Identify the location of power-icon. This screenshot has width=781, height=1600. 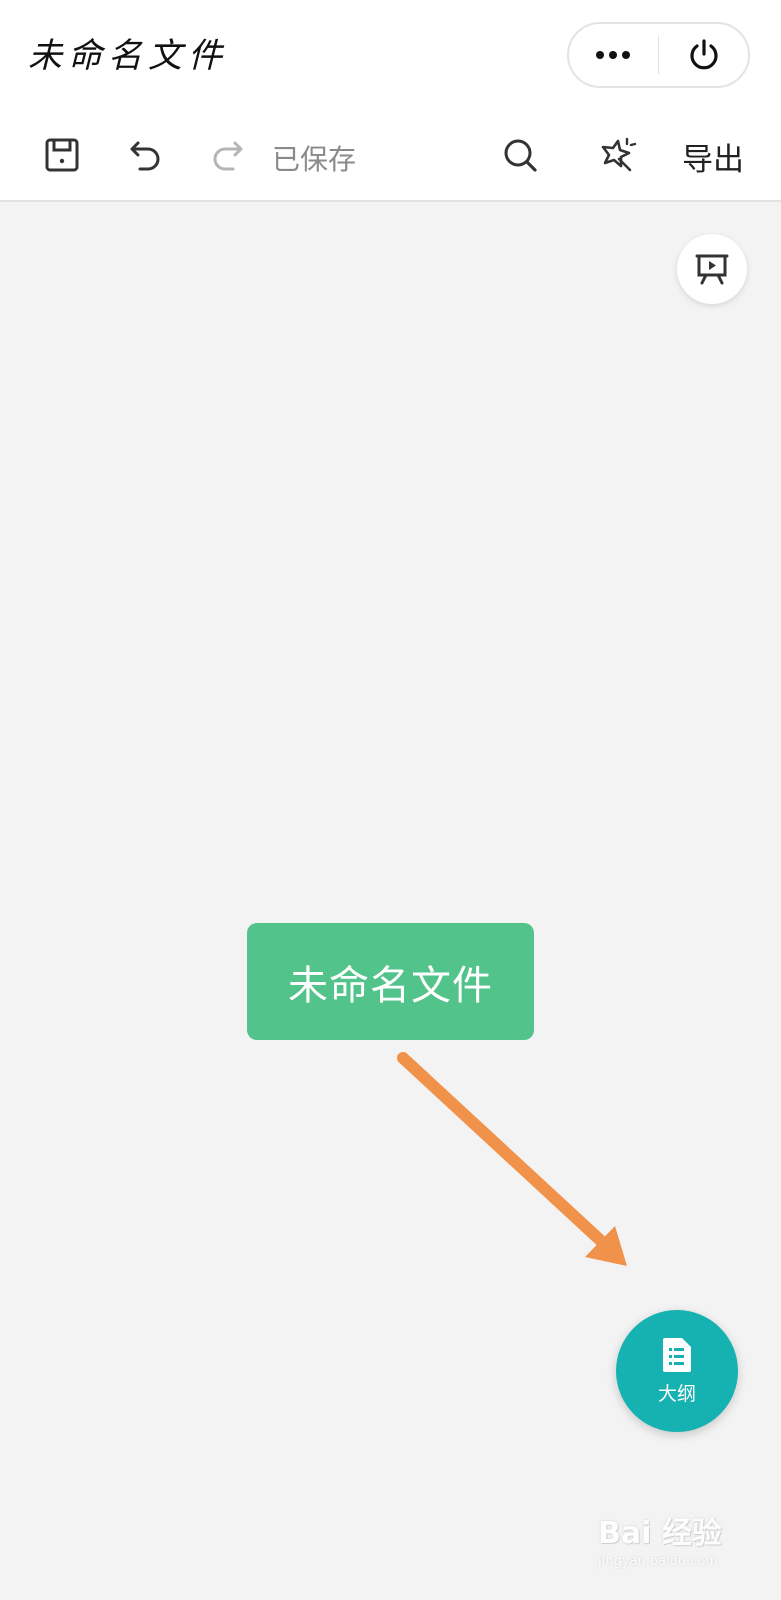
(704, 54).